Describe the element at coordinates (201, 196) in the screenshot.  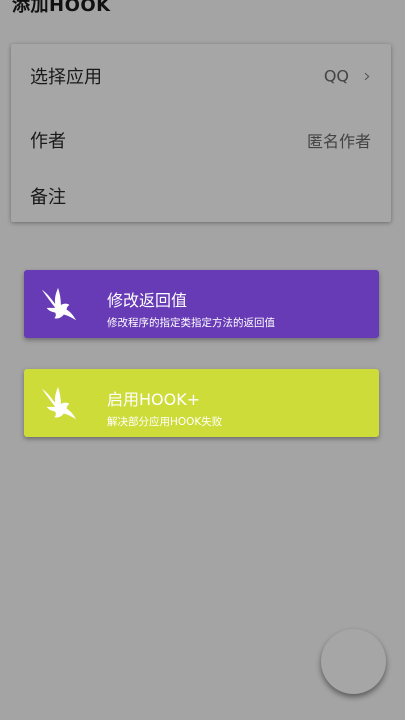
I see `note-row: 备注` at that location.